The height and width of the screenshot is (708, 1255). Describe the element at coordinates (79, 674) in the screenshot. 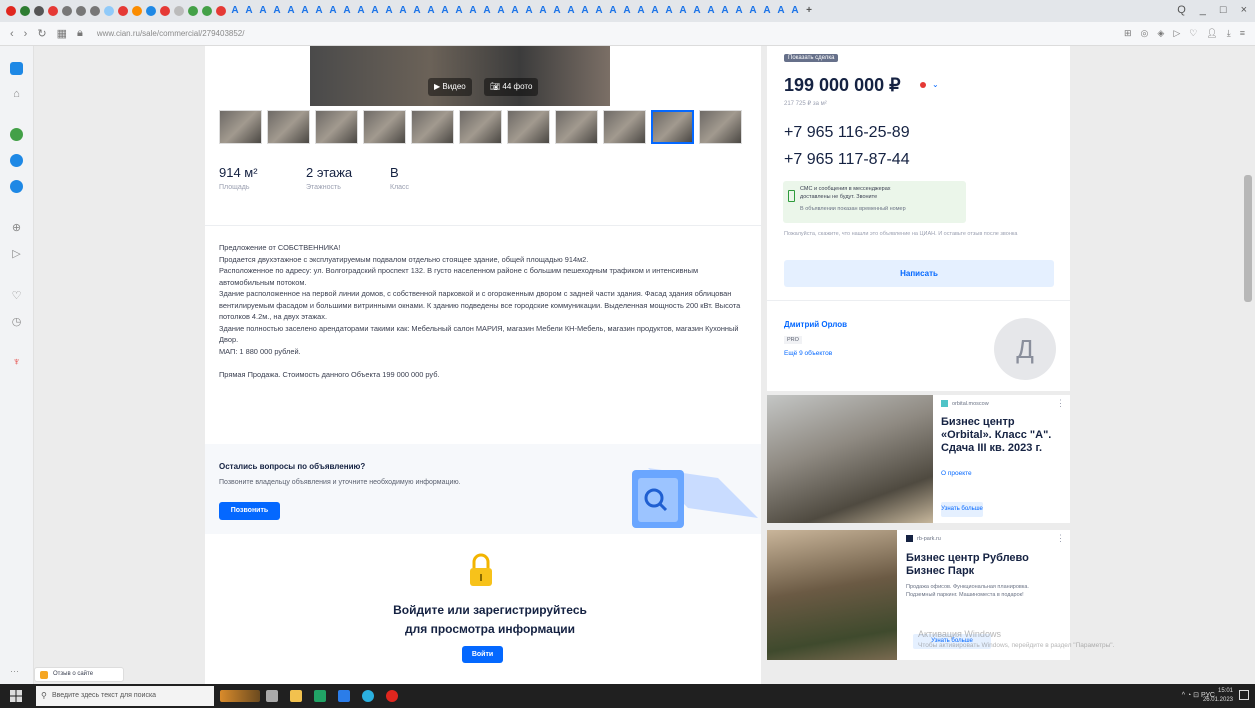

I see `feedback-button: Отзыв о сайте` at that location.